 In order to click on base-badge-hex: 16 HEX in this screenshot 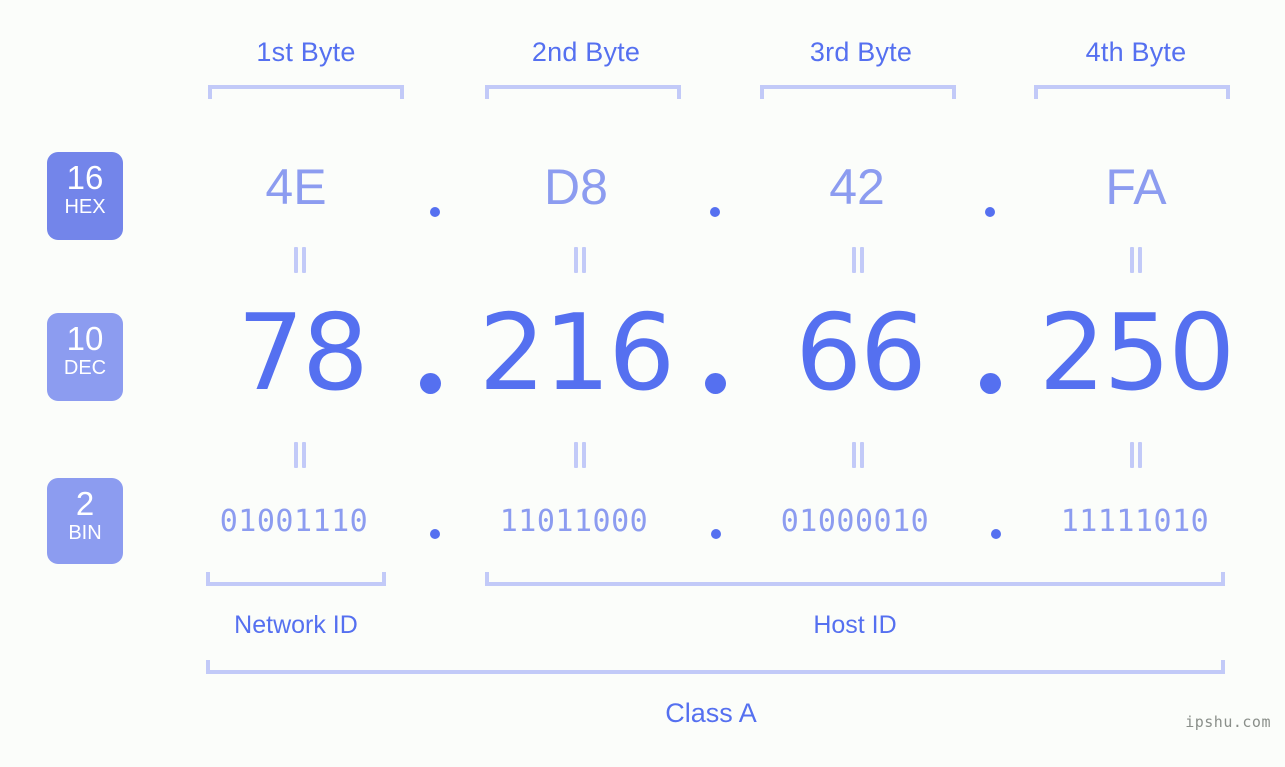, I will do `click(85, 196)`.